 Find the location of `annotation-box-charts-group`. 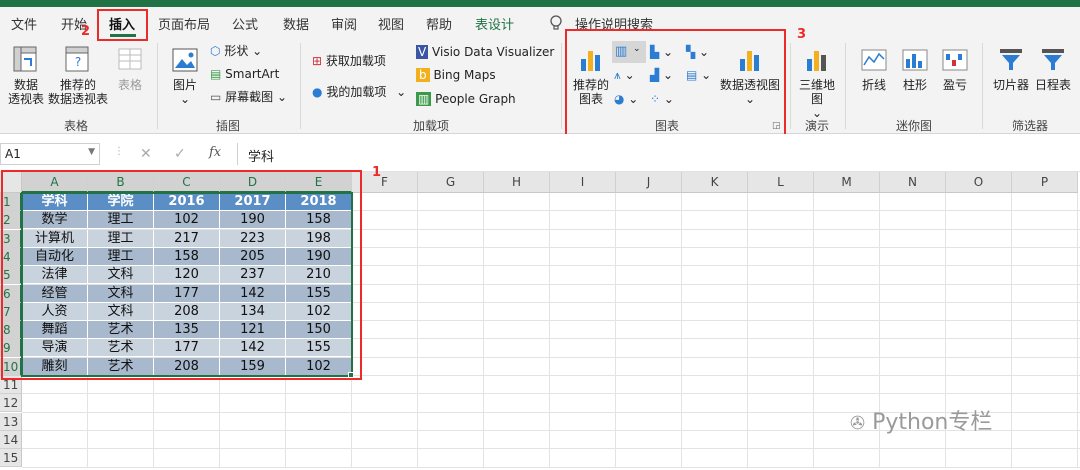

annotation-box-charts-group is located at coordinates (675, 84).